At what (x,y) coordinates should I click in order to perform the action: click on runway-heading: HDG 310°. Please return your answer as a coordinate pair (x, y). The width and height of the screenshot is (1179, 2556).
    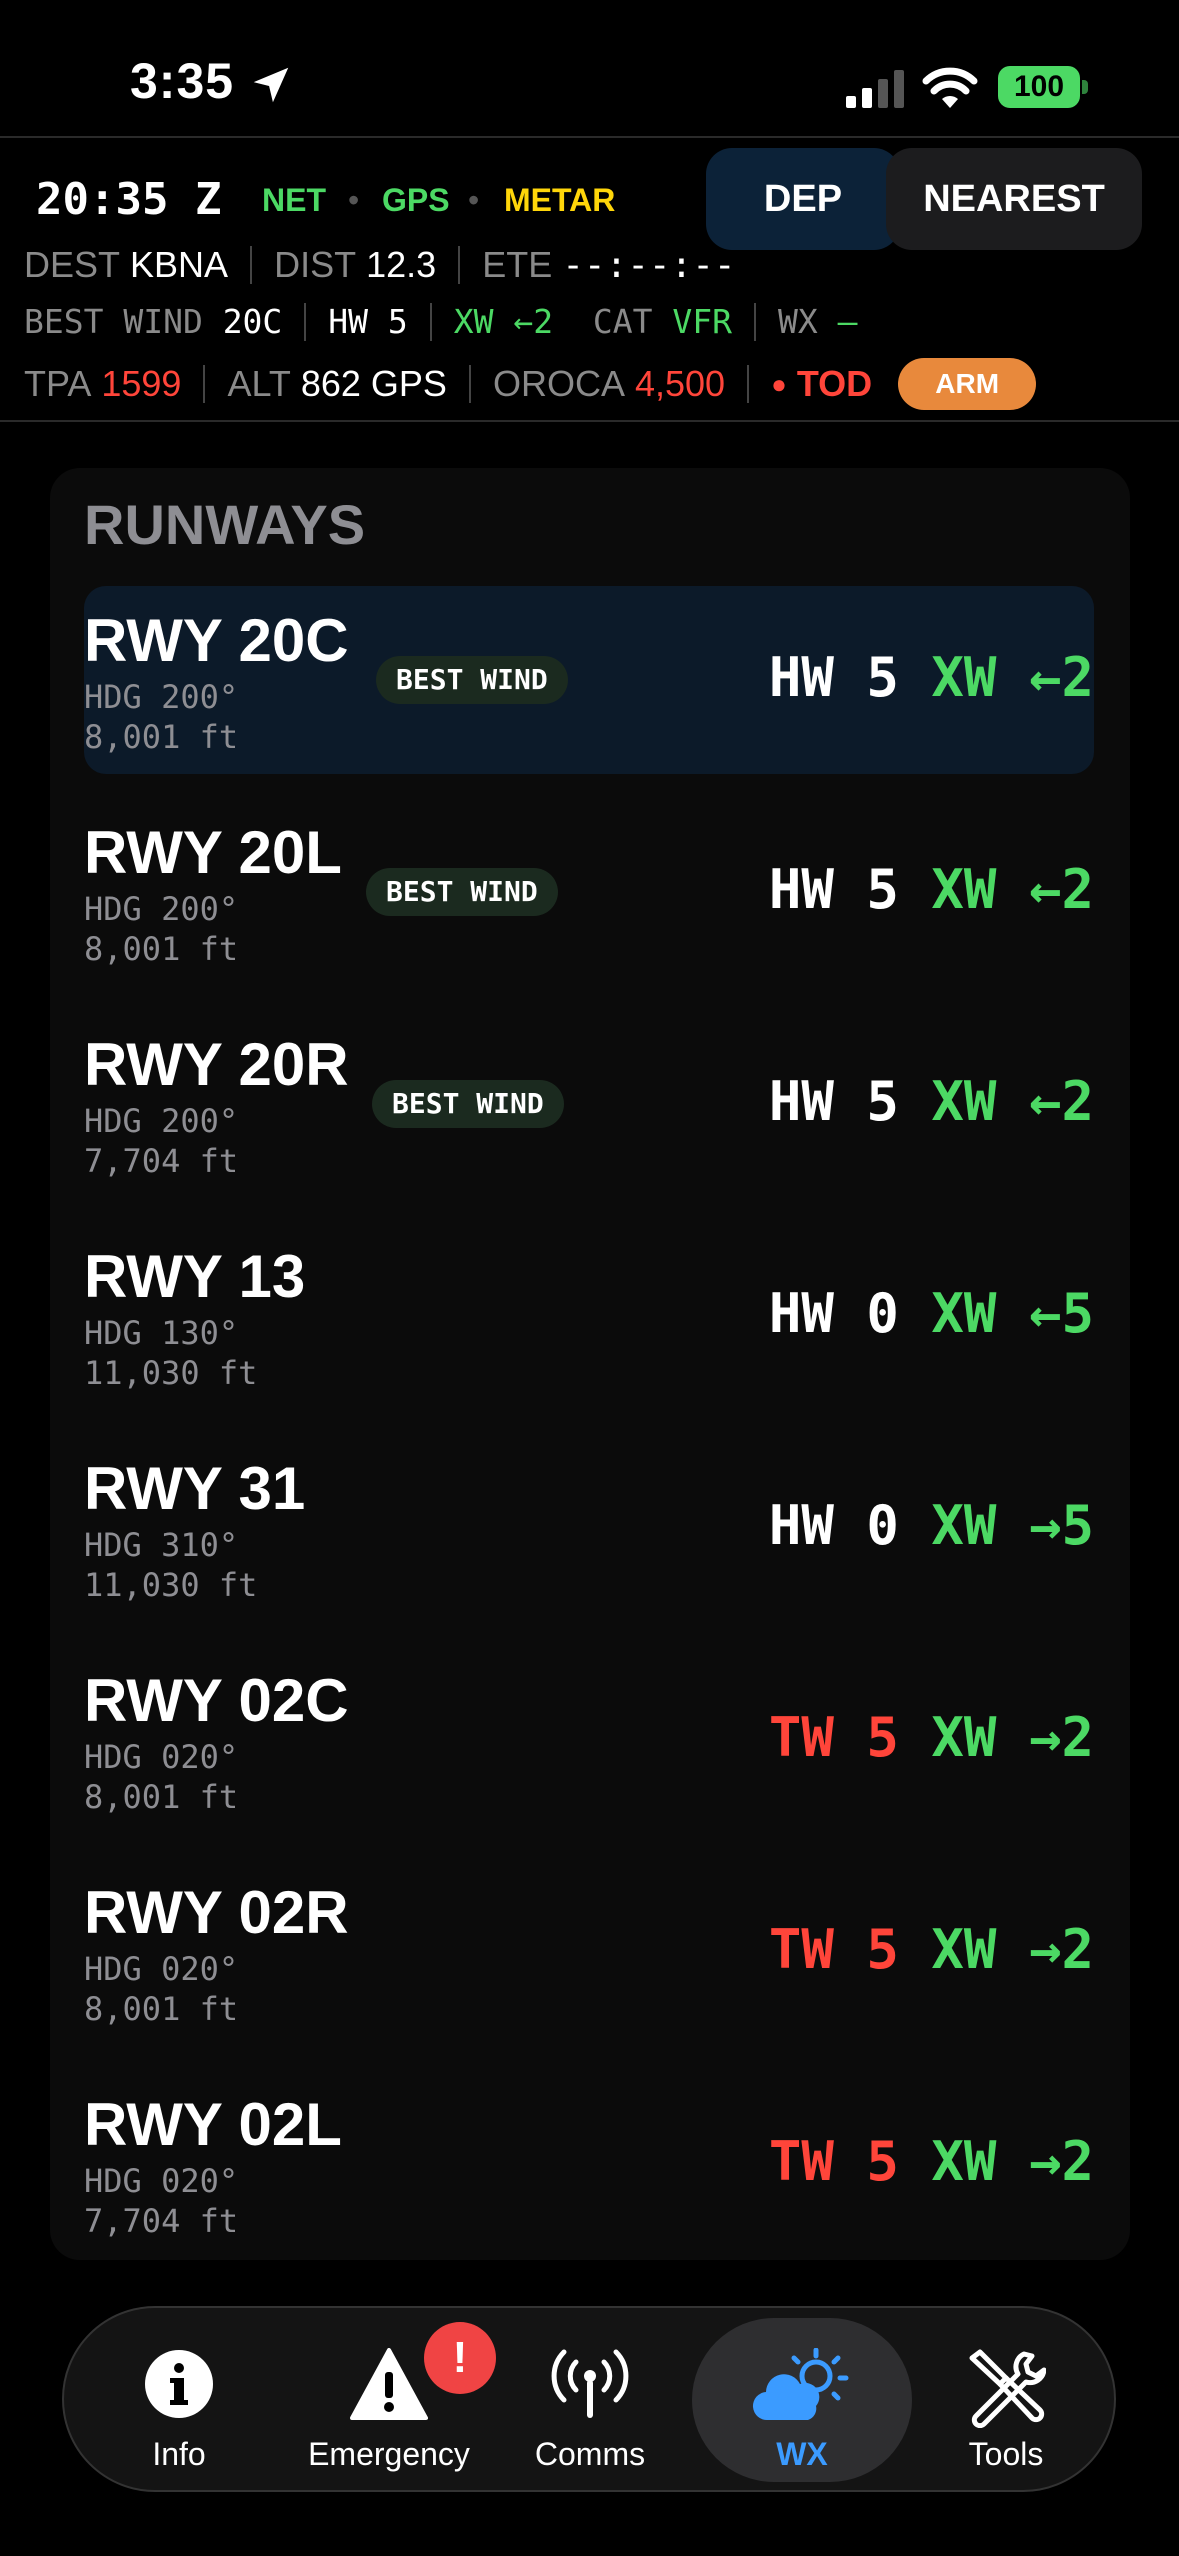
    Looking at the image, I should click on (161, 1545).